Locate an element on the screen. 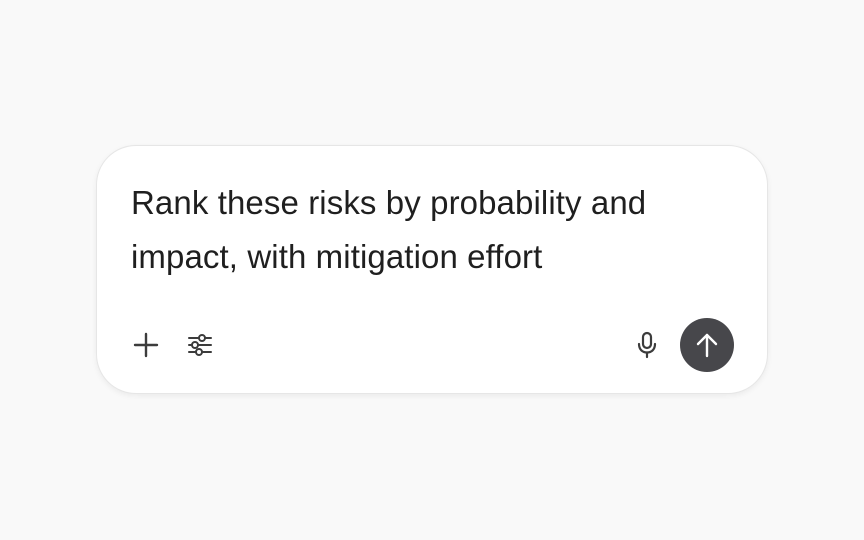 This screenshot has width=864, height=540. add-attachment-button is located at coordinates (146, 345).